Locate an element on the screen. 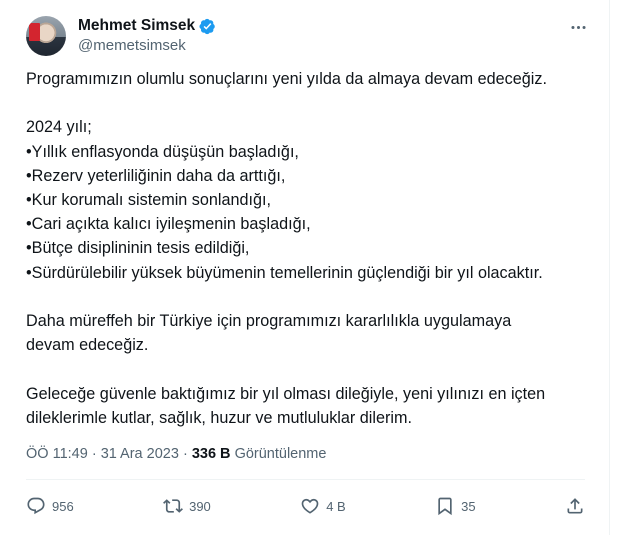 Image resolution: width=620 pixels, height=535 pixels. more-options-icon is located at coordinates (578, 27).